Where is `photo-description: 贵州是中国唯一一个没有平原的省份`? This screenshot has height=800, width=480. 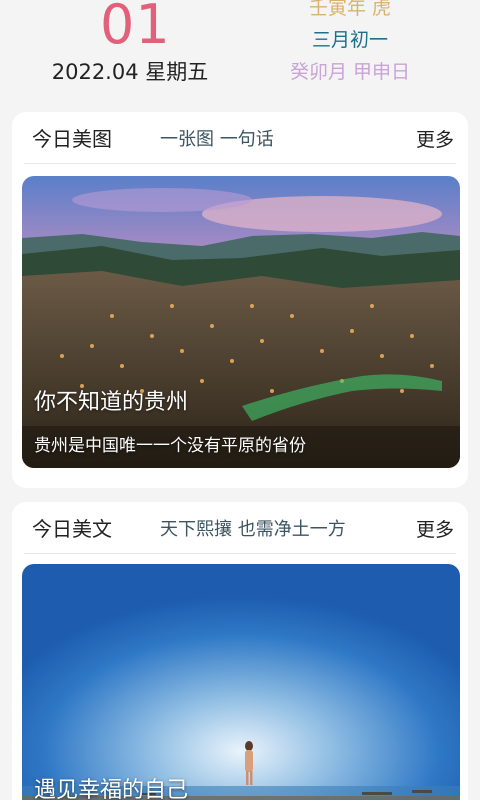
photo-description: 贵州是中国唯一一个没有平原的省份 is located at coordinates (170, 446).